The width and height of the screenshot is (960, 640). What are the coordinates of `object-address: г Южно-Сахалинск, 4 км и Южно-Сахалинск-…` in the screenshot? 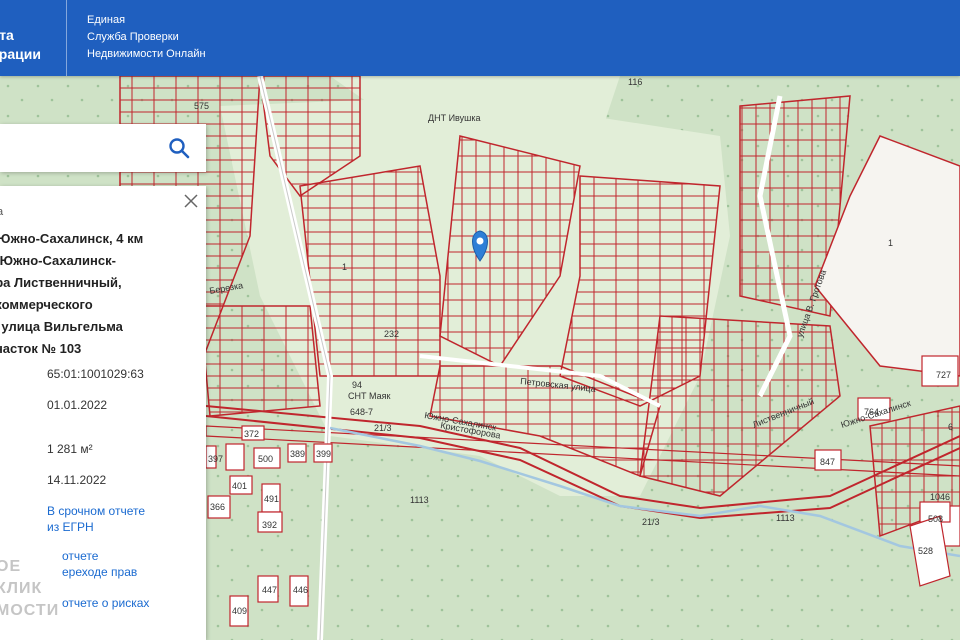 It's located at (72, 293).